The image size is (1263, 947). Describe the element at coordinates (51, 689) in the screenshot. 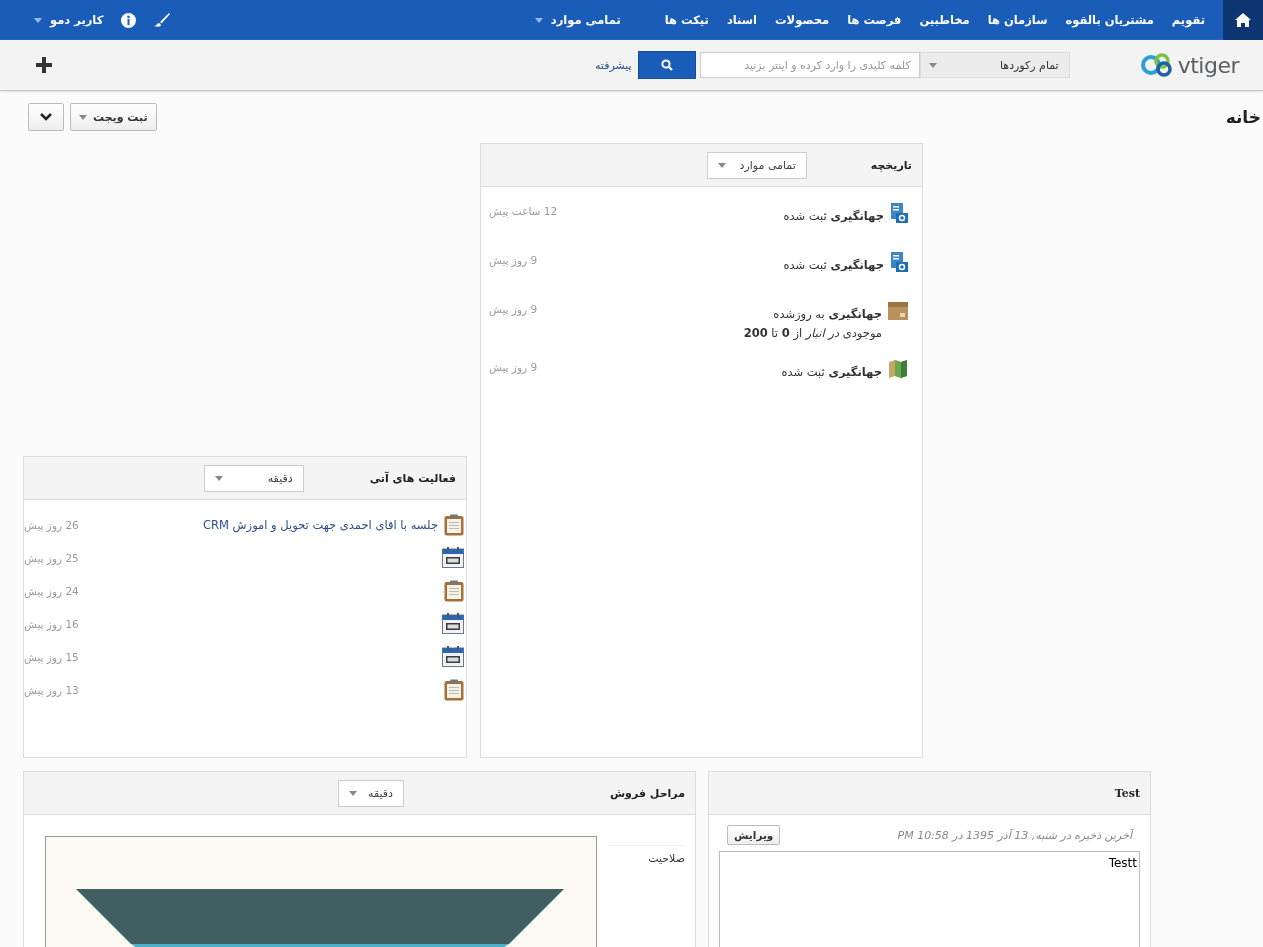

I see `activity-time: 13 روز پیش` at that location.